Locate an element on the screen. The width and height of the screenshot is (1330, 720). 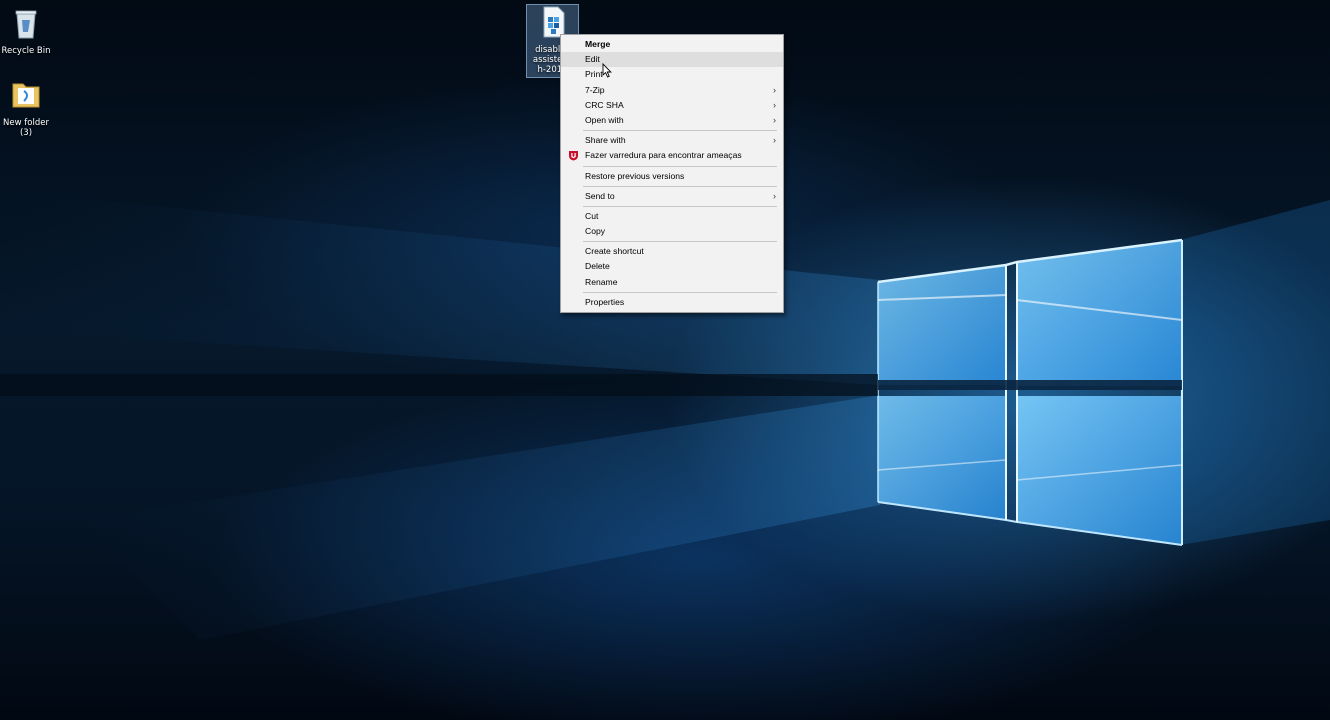
menu-item-label: Properties is located at coordinates (605, 301).